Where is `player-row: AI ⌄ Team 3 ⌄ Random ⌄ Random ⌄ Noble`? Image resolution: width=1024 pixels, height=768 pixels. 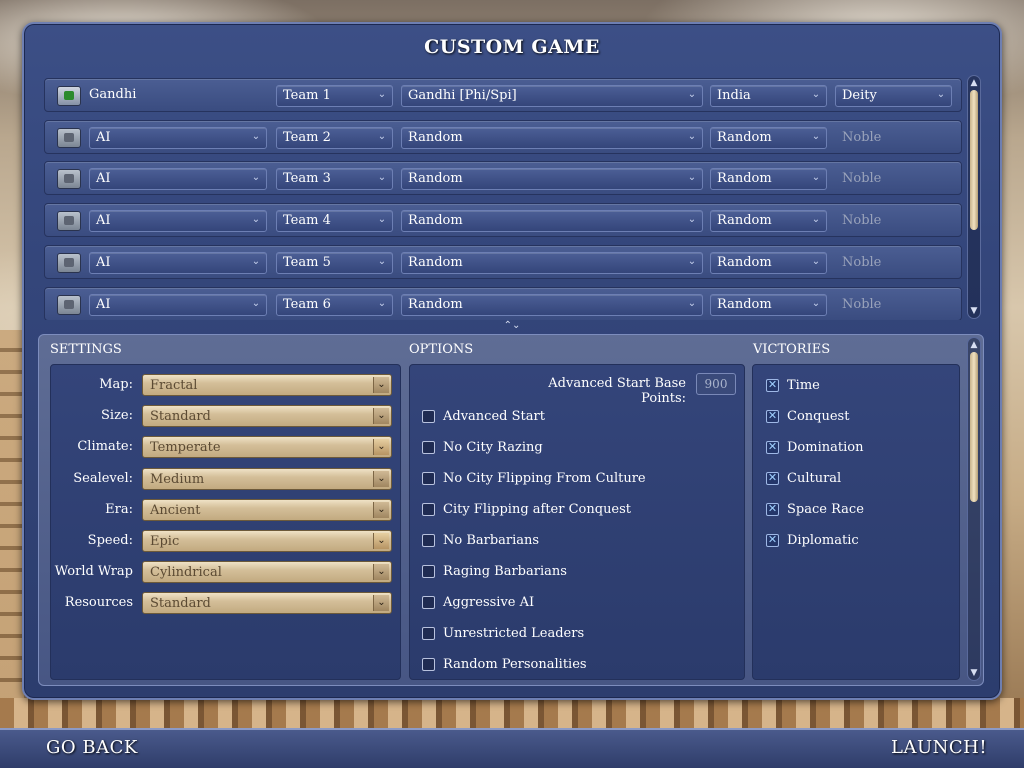 player-row: AI ⌄ Team 3 ⌄ Random ⌄ Random ⌄ Noble is located at coordinates (503, 178).